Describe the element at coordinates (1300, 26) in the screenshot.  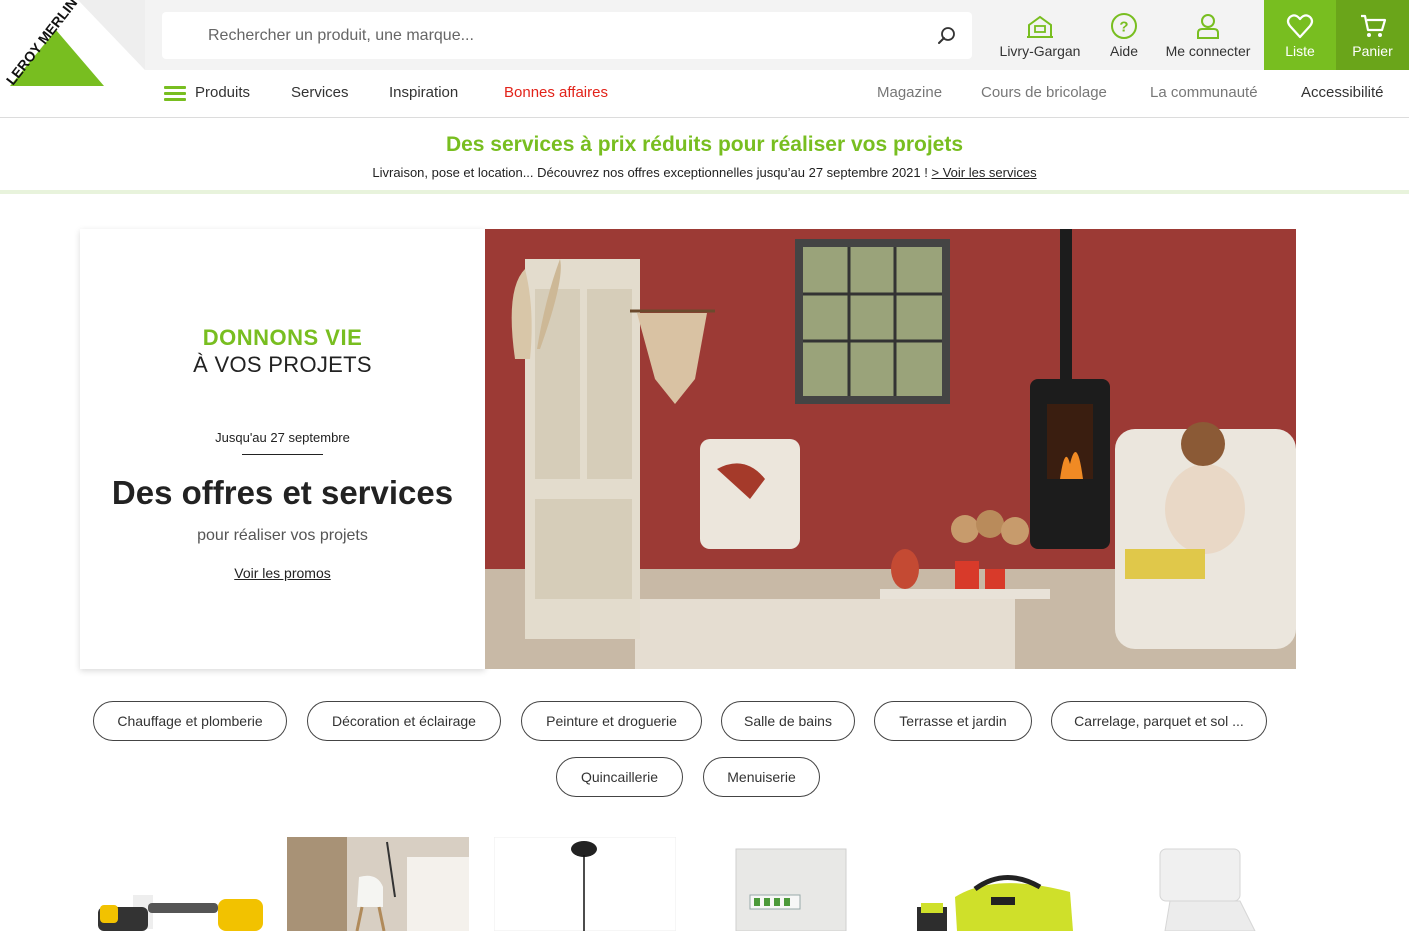
I see `heart-icon` at that location.